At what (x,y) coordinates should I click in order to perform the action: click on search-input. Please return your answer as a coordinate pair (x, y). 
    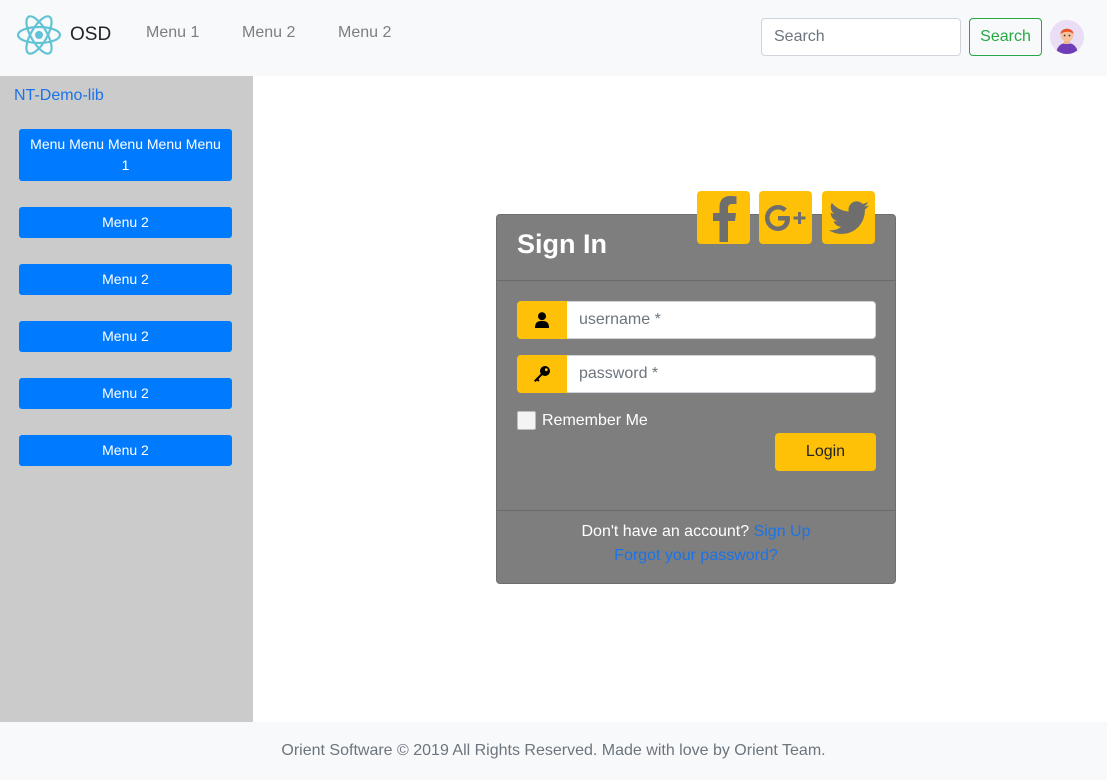
    Looking at the image, I should click on (861, 37).